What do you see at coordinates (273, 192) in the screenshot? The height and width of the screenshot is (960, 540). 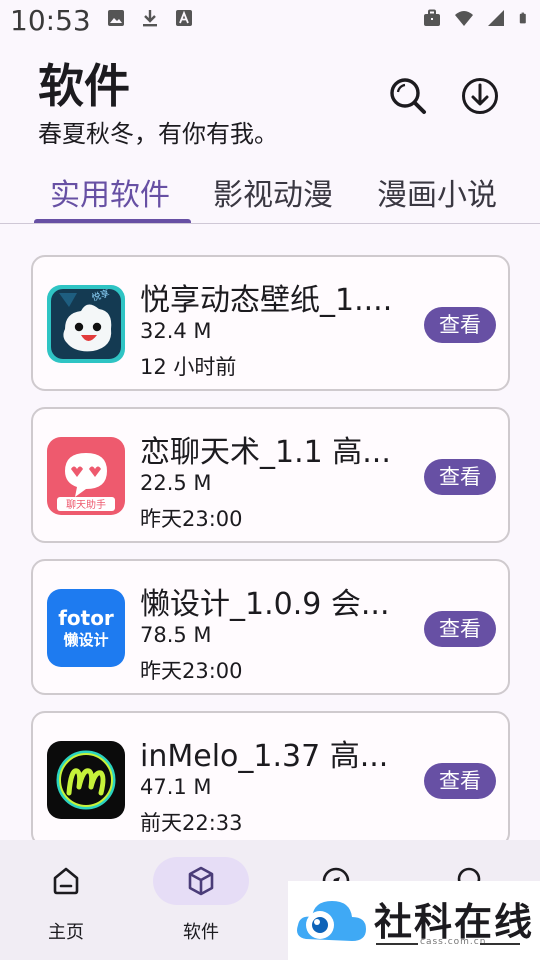 I see `tab-movies-anime: 影视动漫` at bounding box center [273, 192].